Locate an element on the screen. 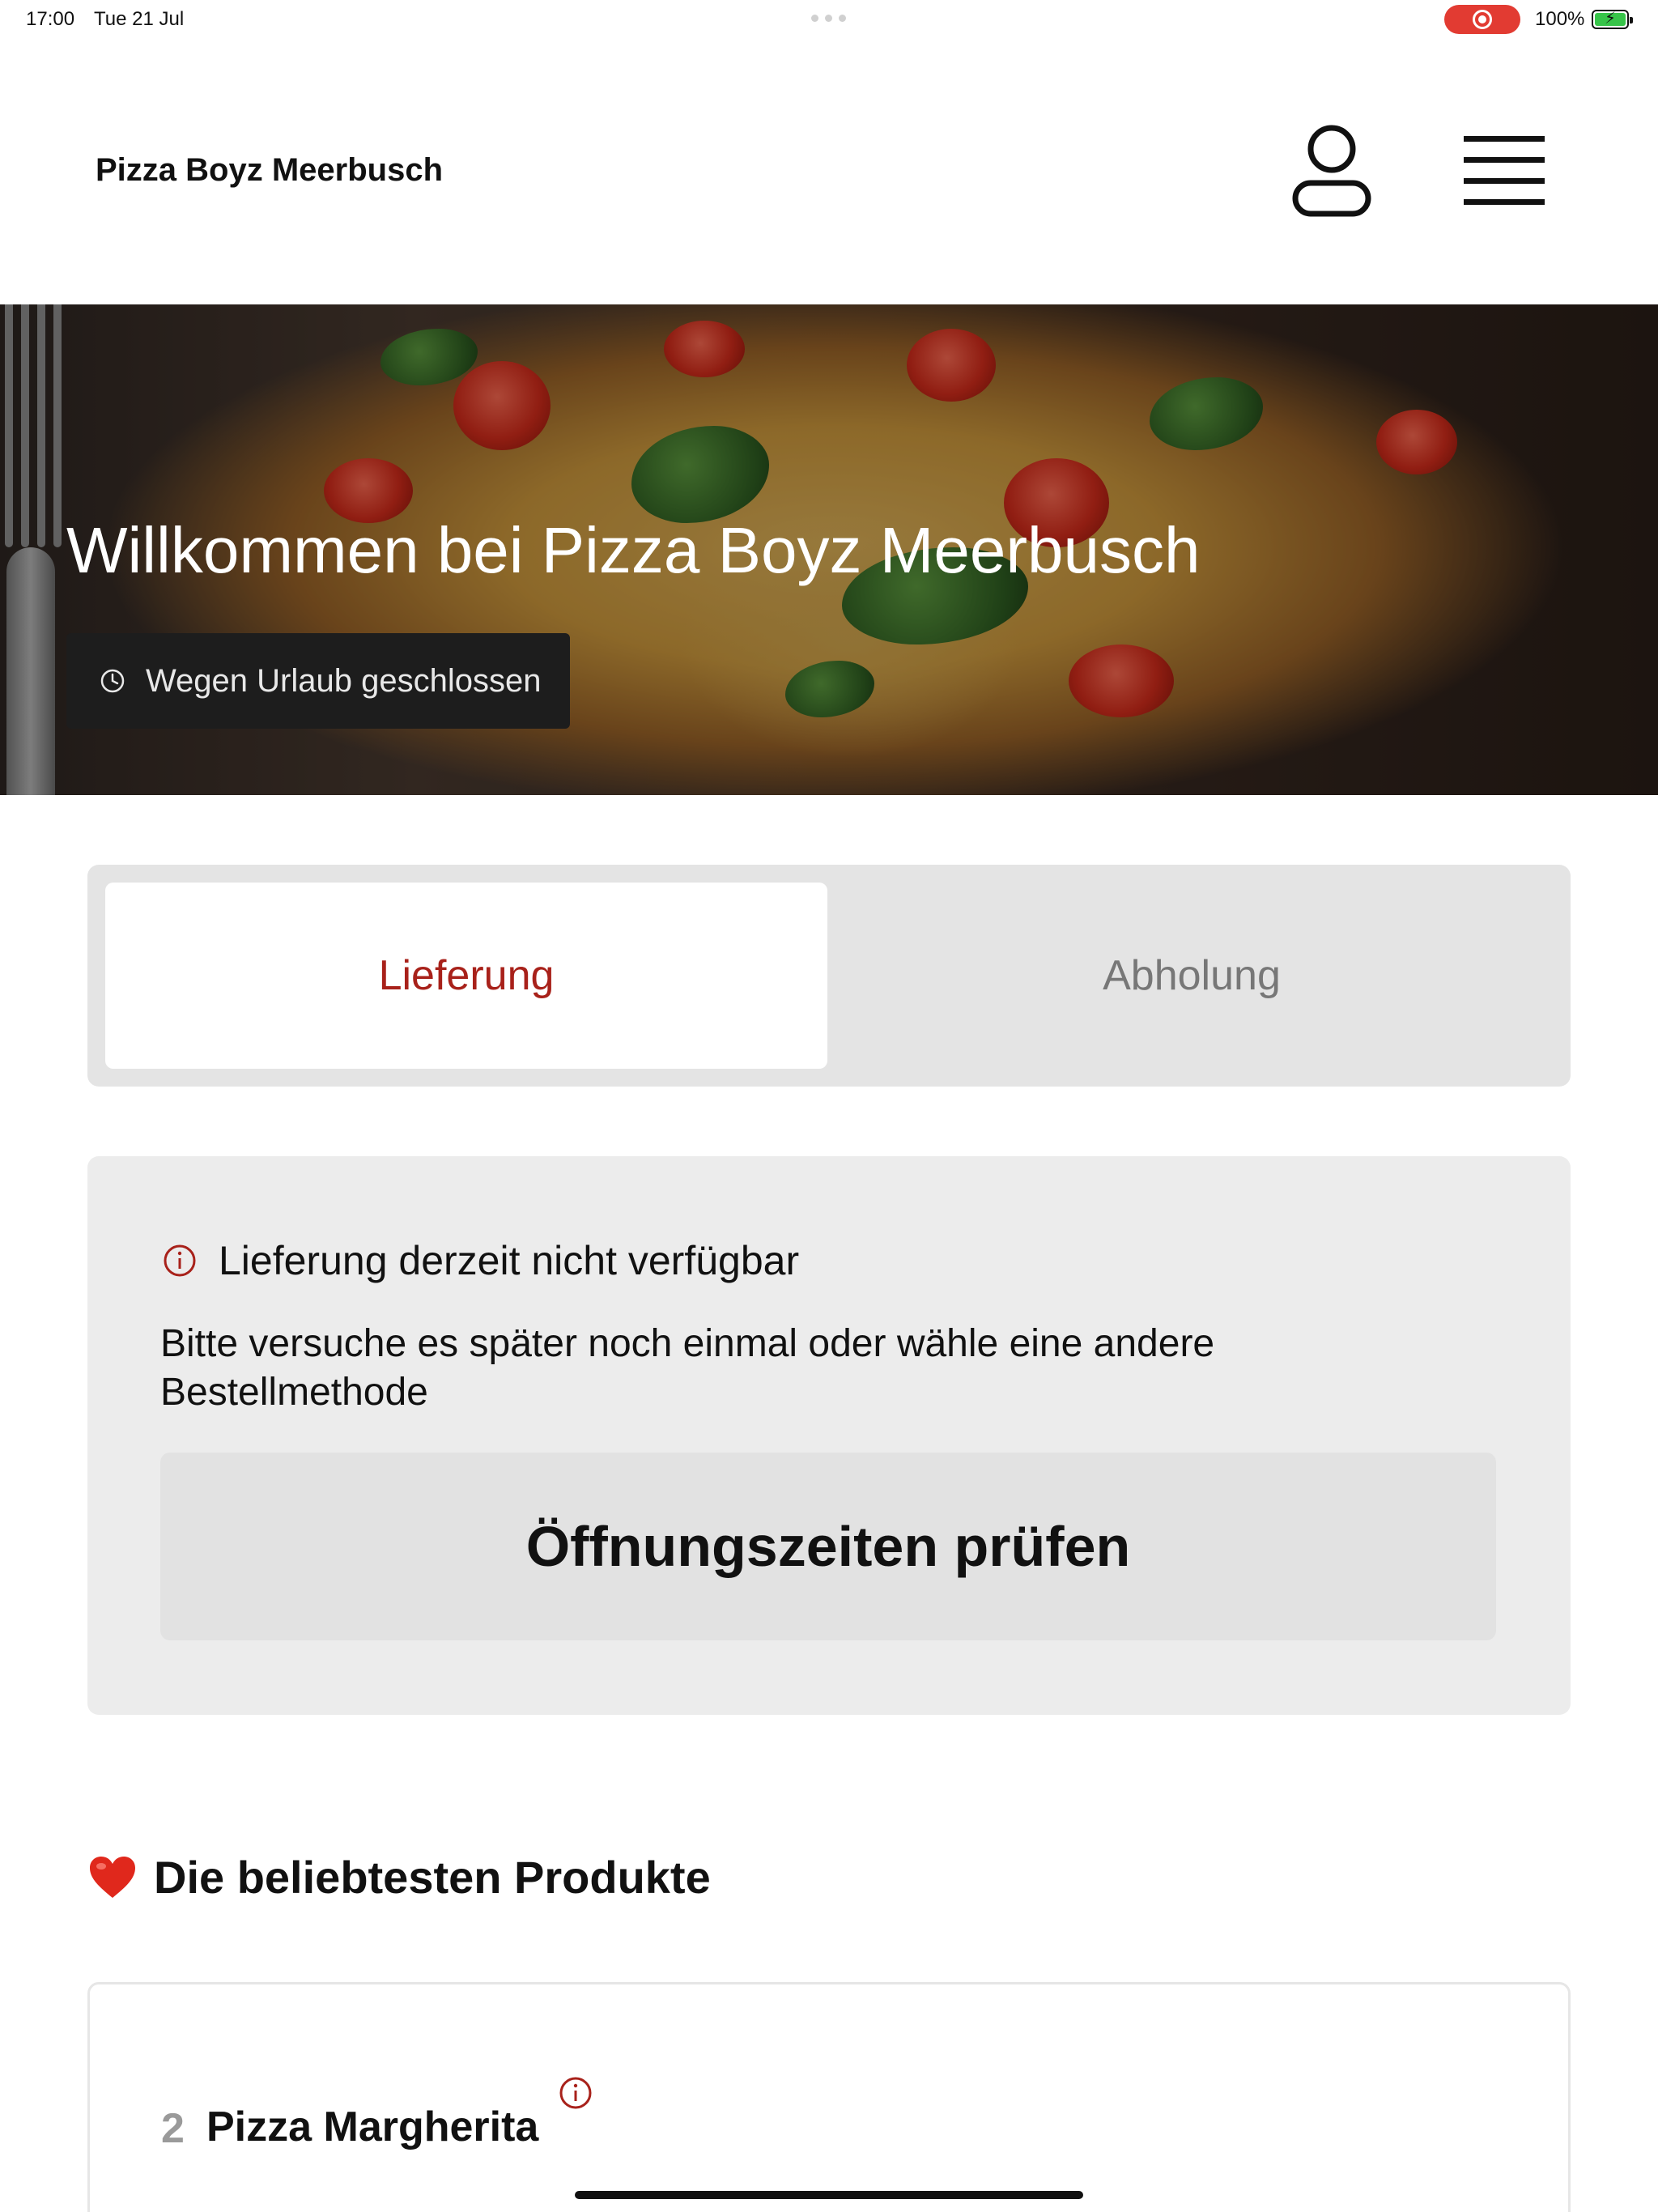 The width and height of the screenshot is (1658, 2212). menu-button is located at coordinates (1507, 169).